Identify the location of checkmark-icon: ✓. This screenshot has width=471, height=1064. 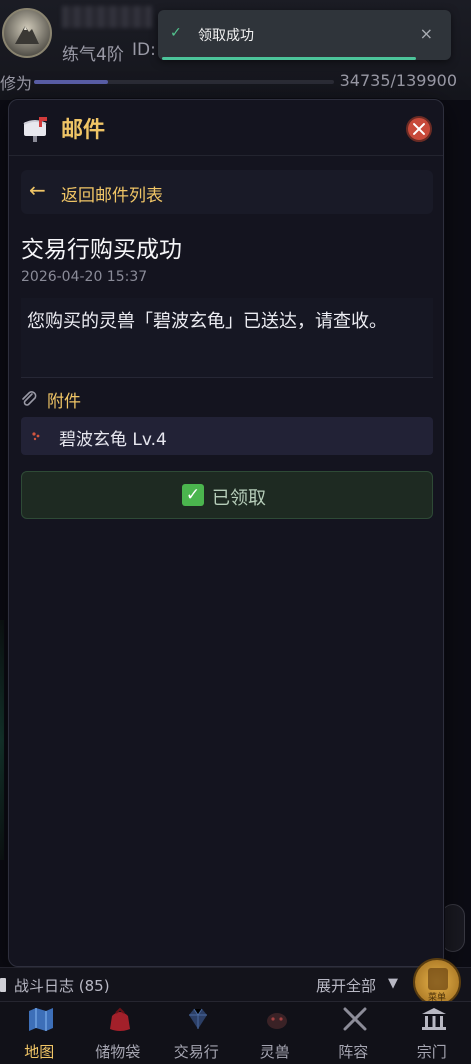
(193, 495).